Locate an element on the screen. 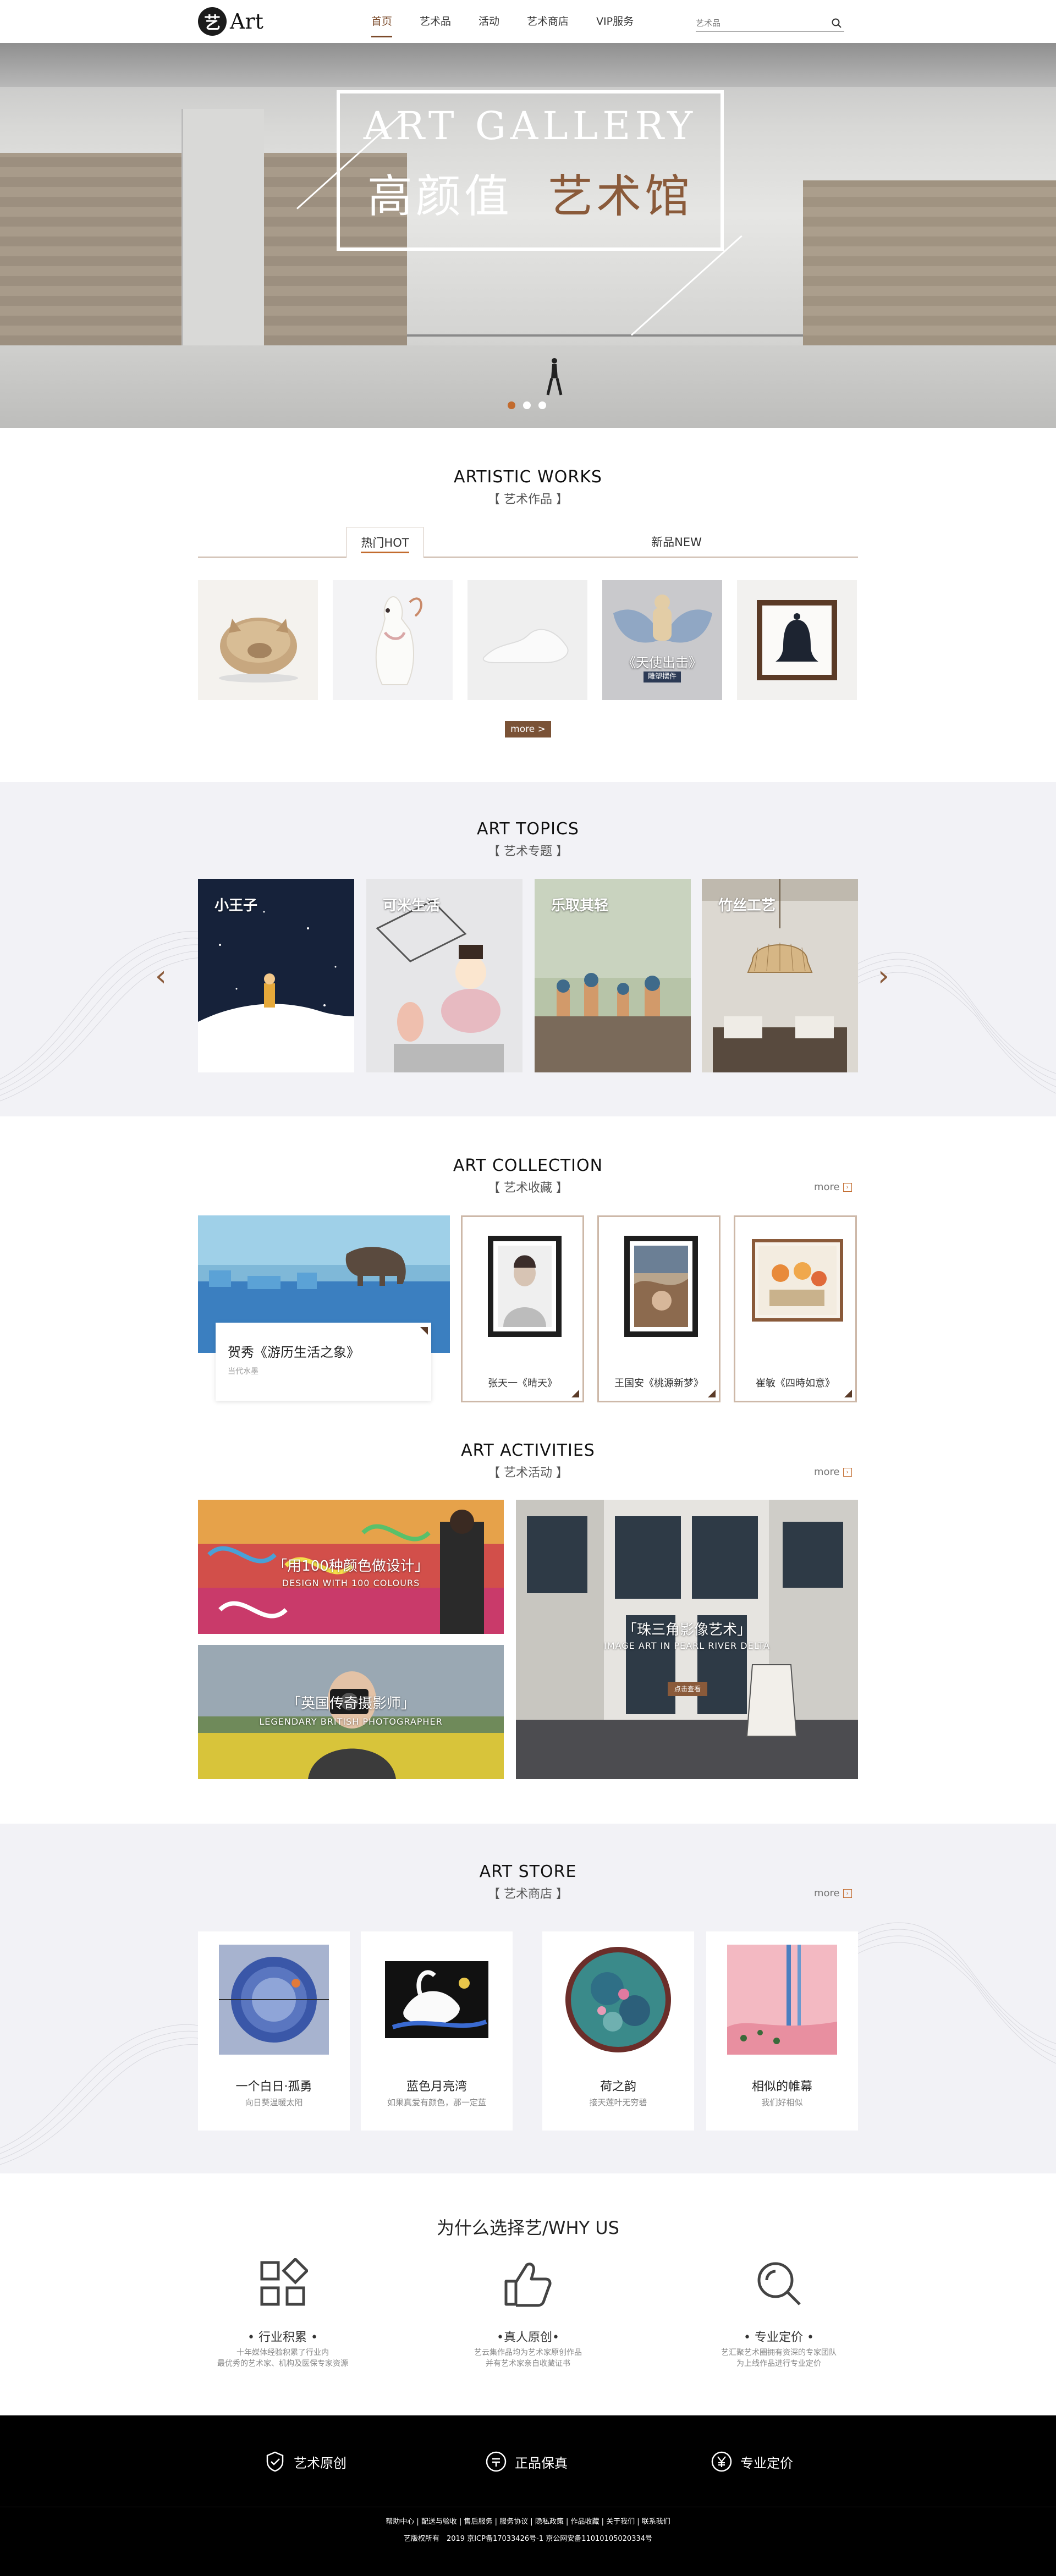 This screenshot has height=2576, width=1056. hero-title-cn-left: 高颜值 is located at coordinates (440, 196).